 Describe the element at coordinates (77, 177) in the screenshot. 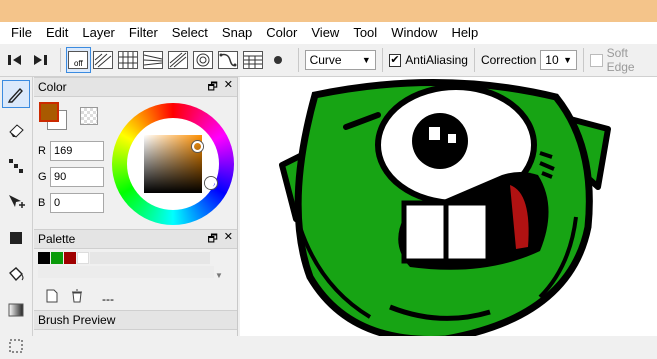

I see `green-value-field: 90` at that location.